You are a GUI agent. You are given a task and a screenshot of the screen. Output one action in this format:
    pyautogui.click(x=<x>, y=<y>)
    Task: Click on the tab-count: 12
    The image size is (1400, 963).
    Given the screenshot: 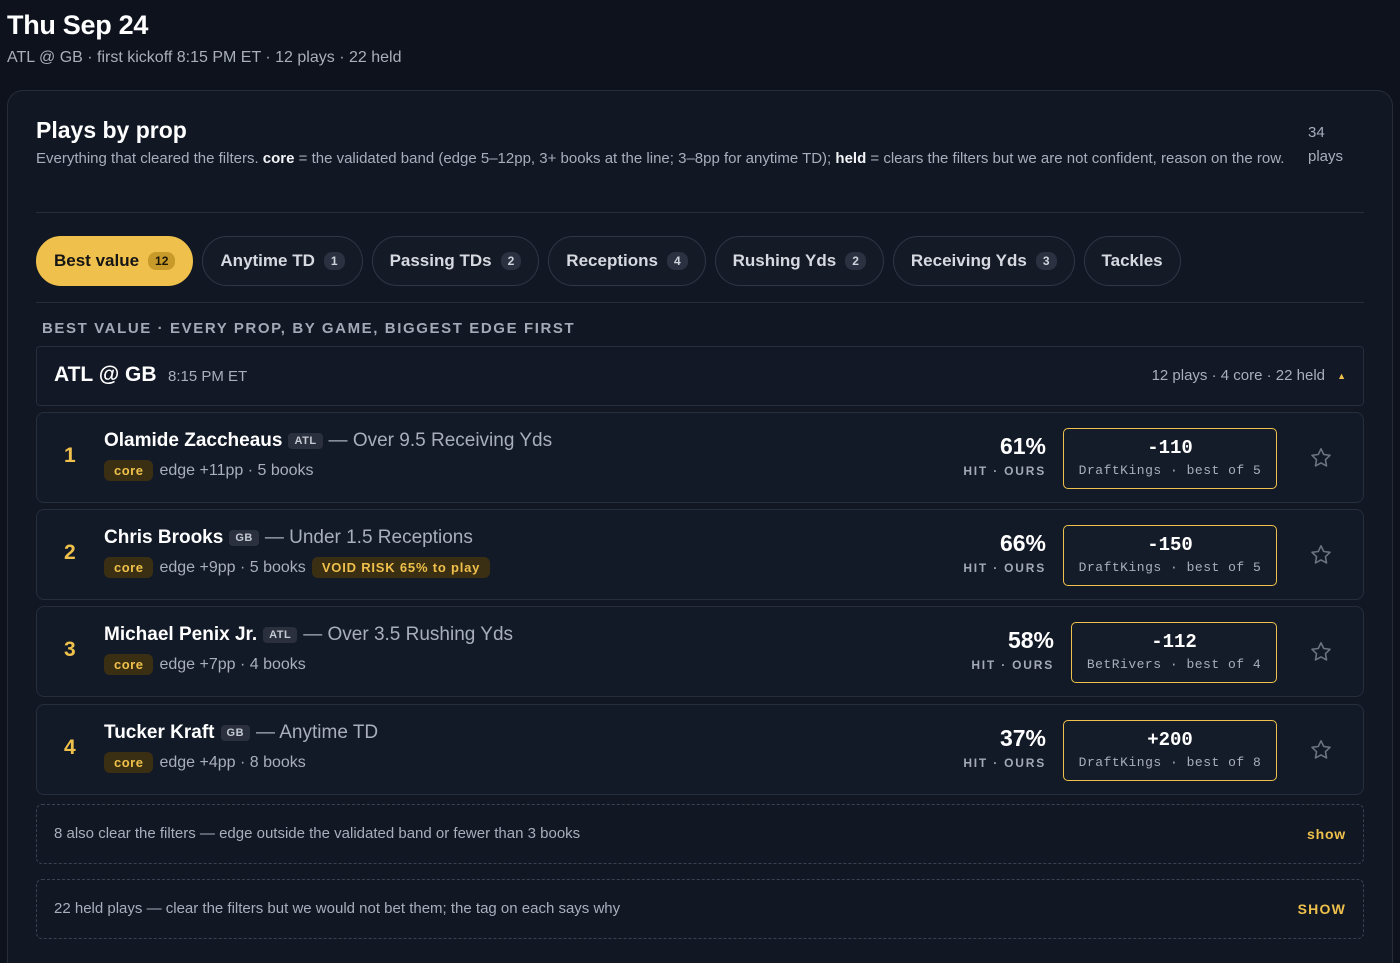 What is the action you would take?
    pyautogui.click(x=162, y=261)
    